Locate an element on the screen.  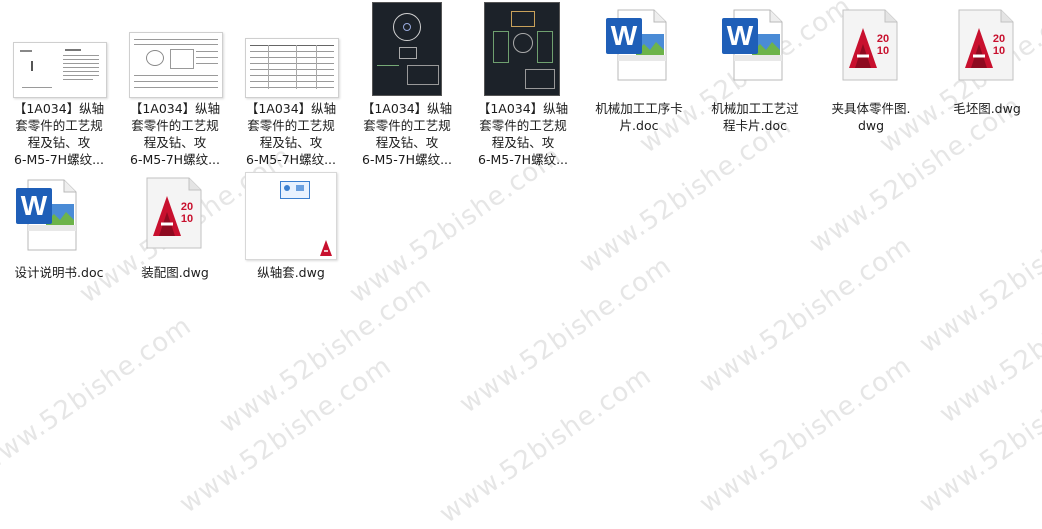
file-item: 纵轴套.dwg is located at coordinates (291, 226).